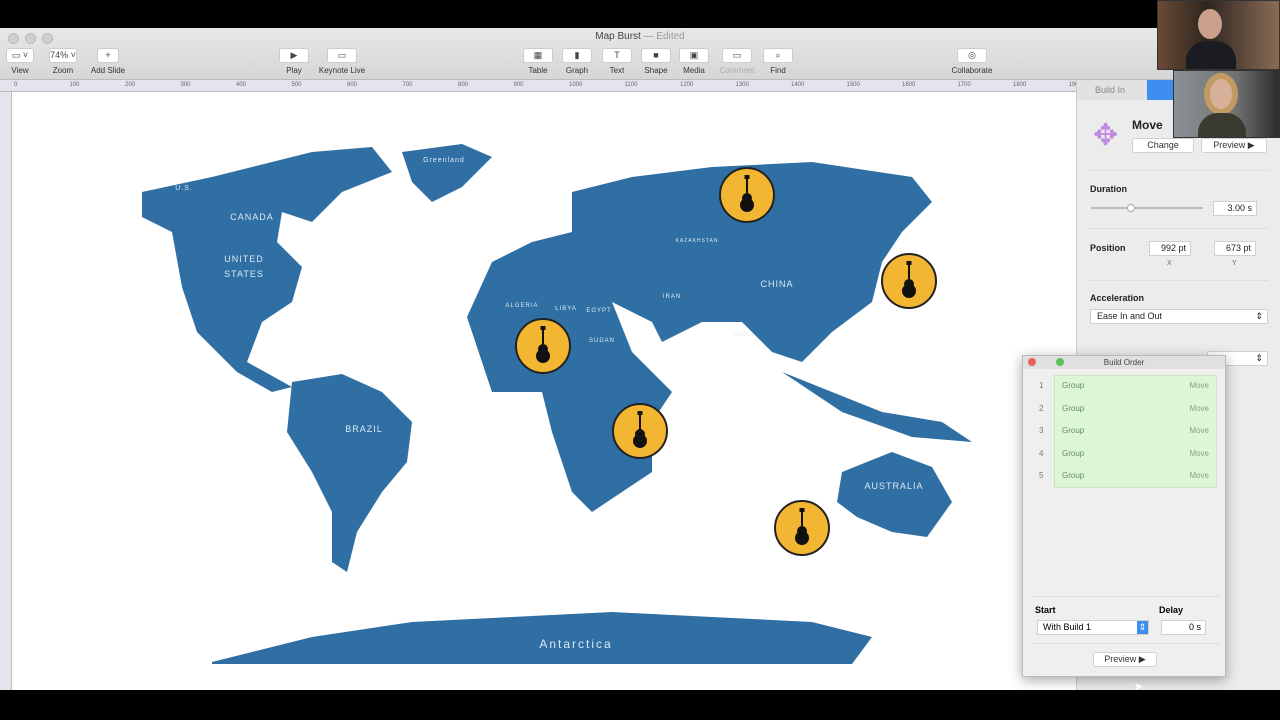 The width and height of the screenshot is (1280, 720). Describe the element at coordinates (776, 284) in the screenshot. I see `label-china: CHINA` at that location.